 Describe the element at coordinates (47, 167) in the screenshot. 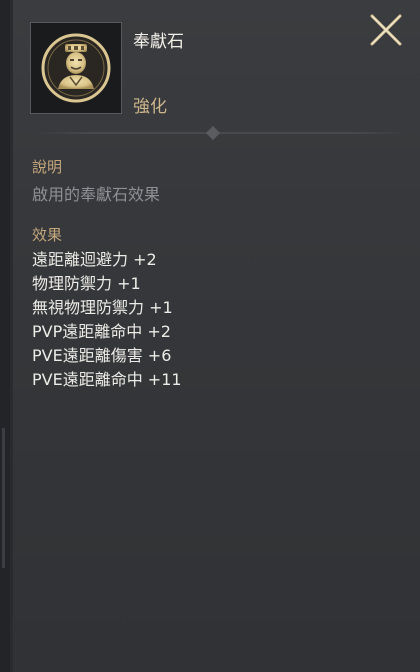

I see `description-label: 說明` at that location.